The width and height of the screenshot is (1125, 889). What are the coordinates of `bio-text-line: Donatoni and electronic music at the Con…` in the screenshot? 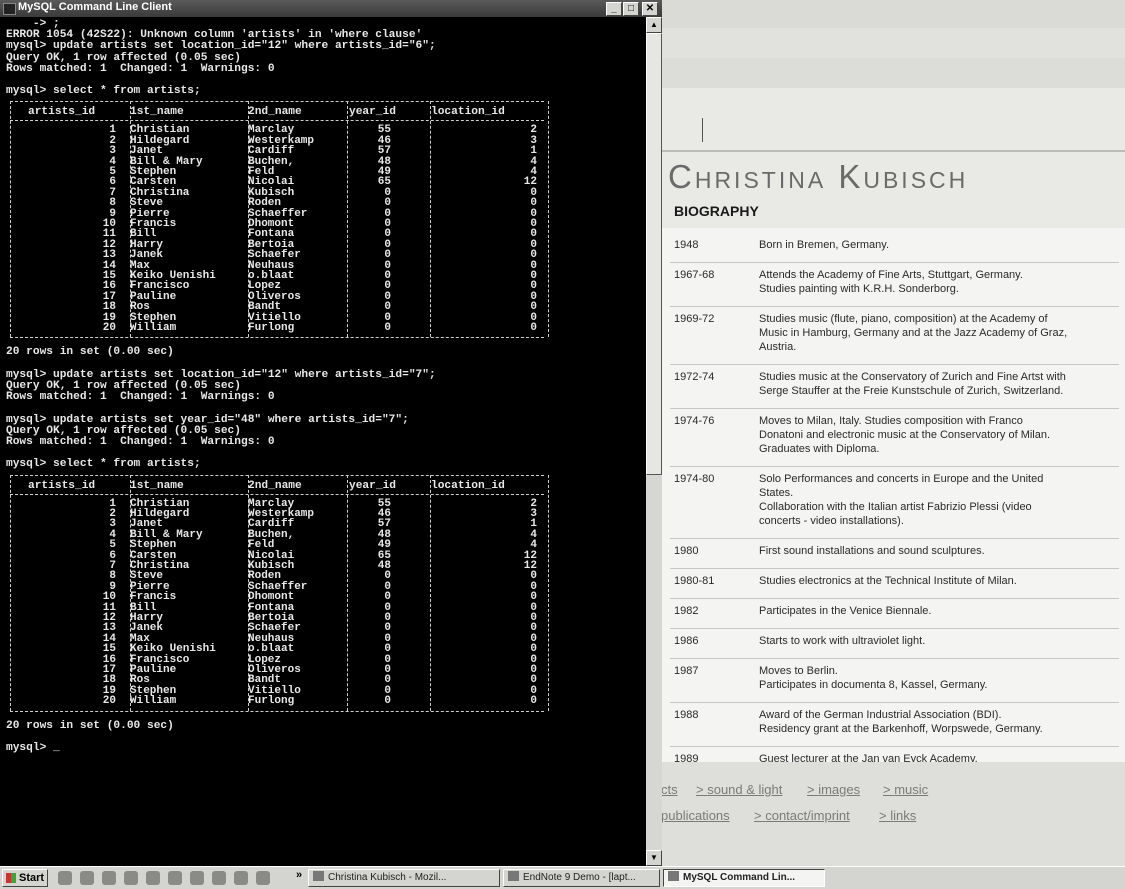 It's located at (905, 435).